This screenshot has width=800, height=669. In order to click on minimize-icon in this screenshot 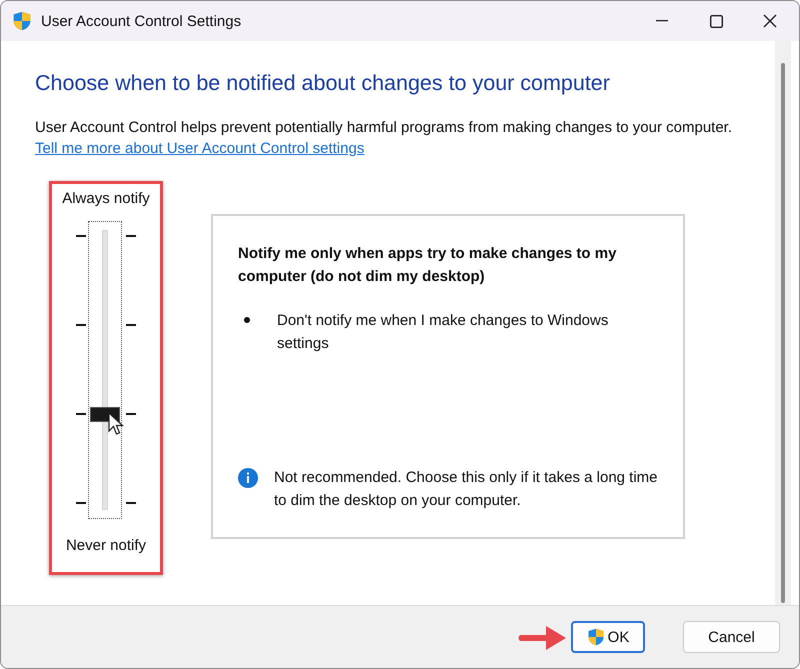, I will do `click(662, 21)`.